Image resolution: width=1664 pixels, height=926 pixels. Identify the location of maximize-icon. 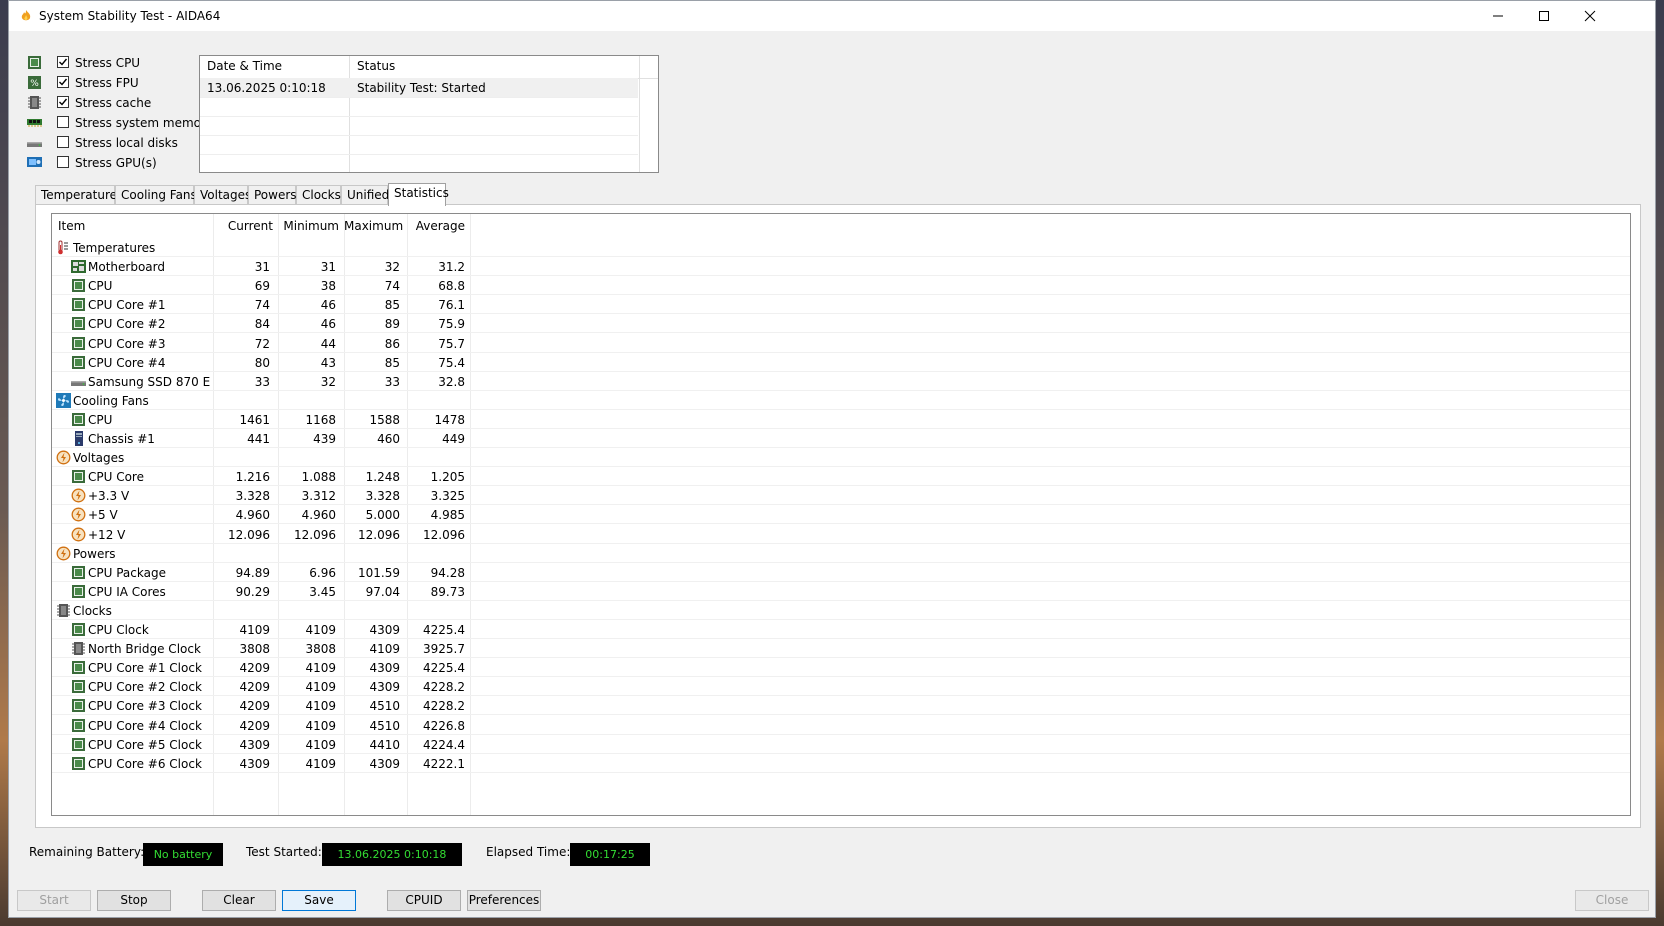
(1544, 16).